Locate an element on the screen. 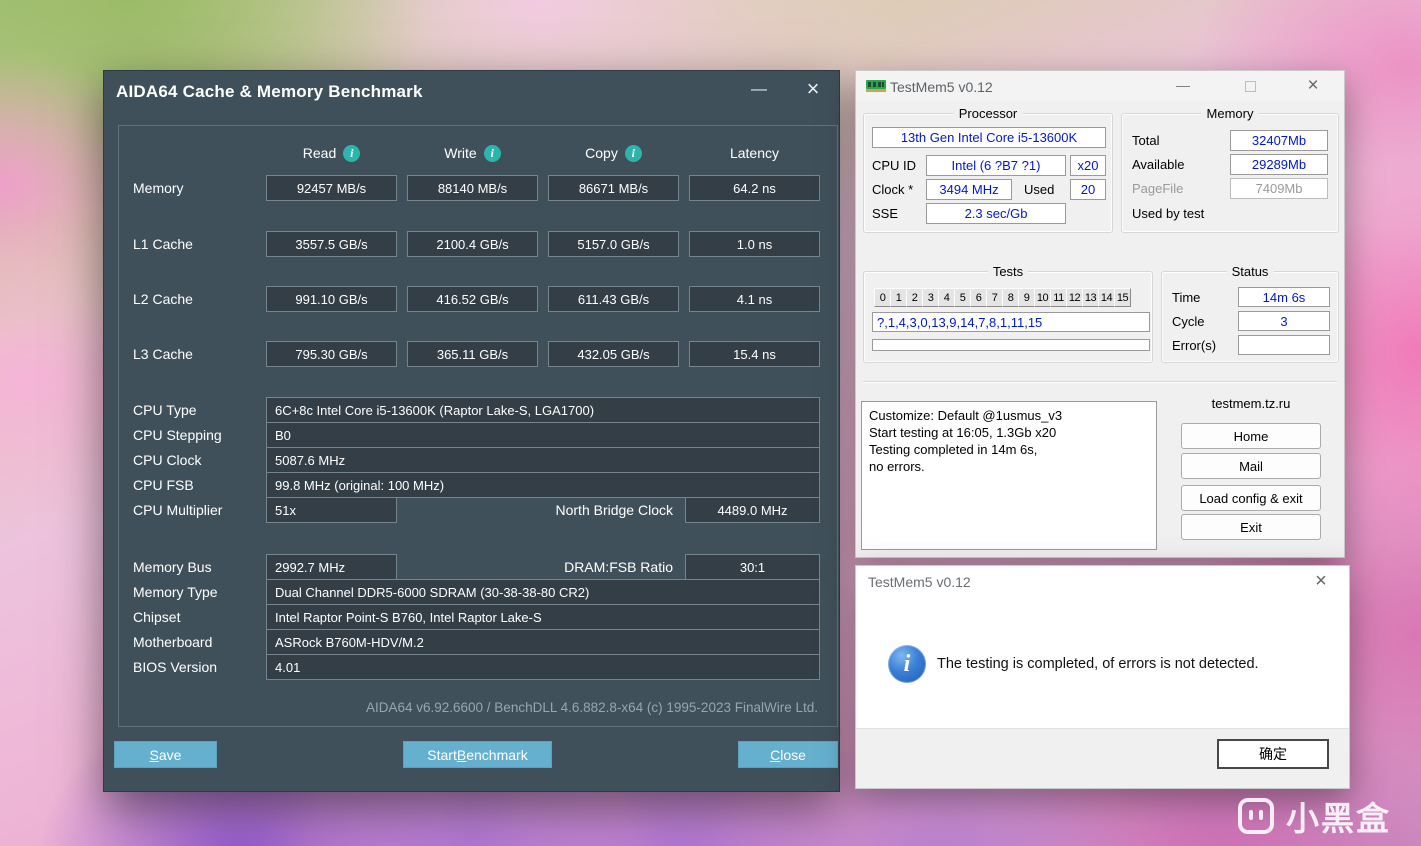  button-accesskey: S is located at coordinates (154, 754).